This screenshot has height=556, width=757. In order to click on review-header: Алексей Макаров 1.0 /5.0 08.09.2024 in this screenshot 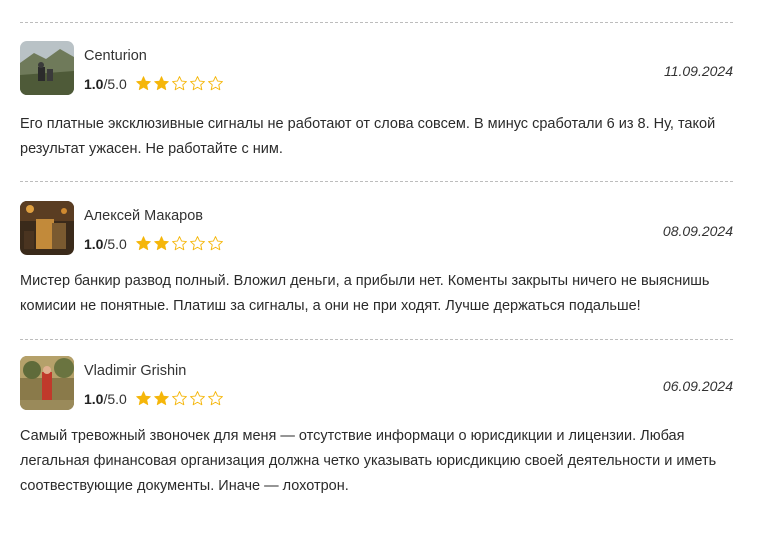, I will do `click(376, 231)`.